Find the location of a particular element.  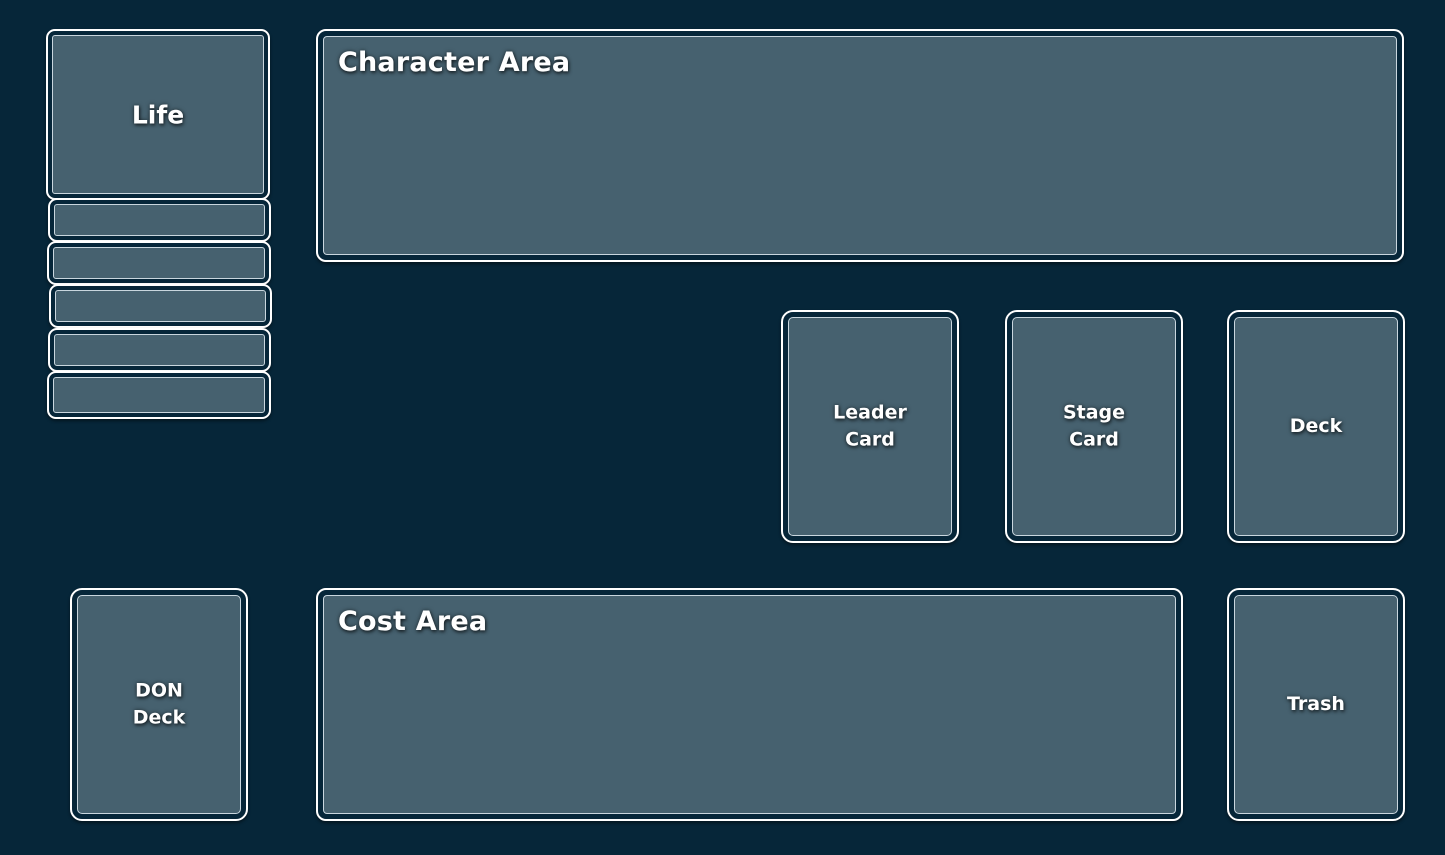

don-deck-label: DON Deck is located at coordinates (159, 703).